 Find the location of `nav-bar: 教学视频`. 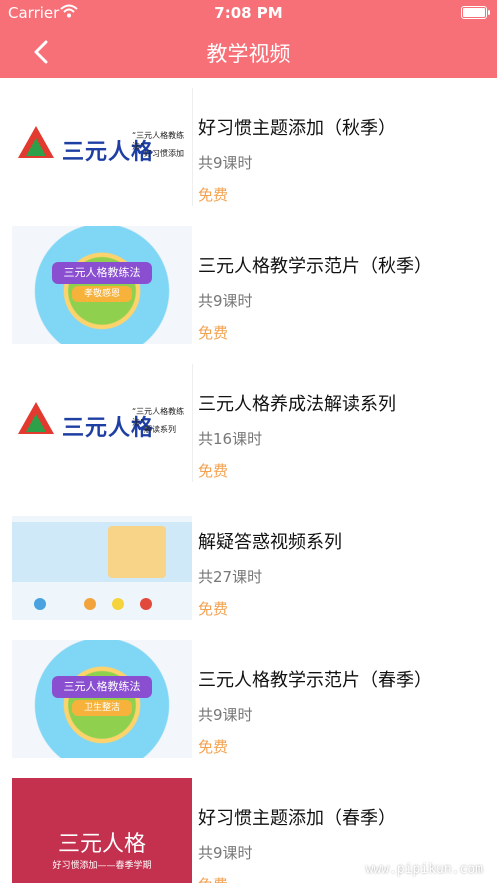

nav-bar: 教学视频 is located at coordinates (248, 52).